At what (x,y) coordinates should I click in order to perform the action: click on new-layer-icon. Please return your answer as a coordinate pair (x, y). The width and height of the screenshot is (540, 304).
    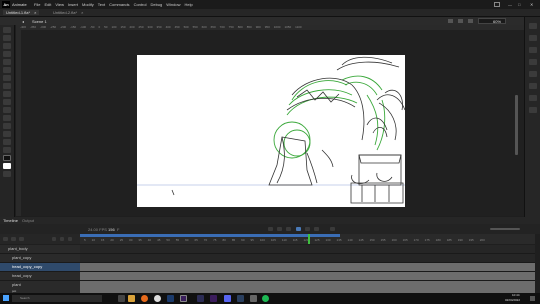
    Looking at the image, I should click on (5, 239).